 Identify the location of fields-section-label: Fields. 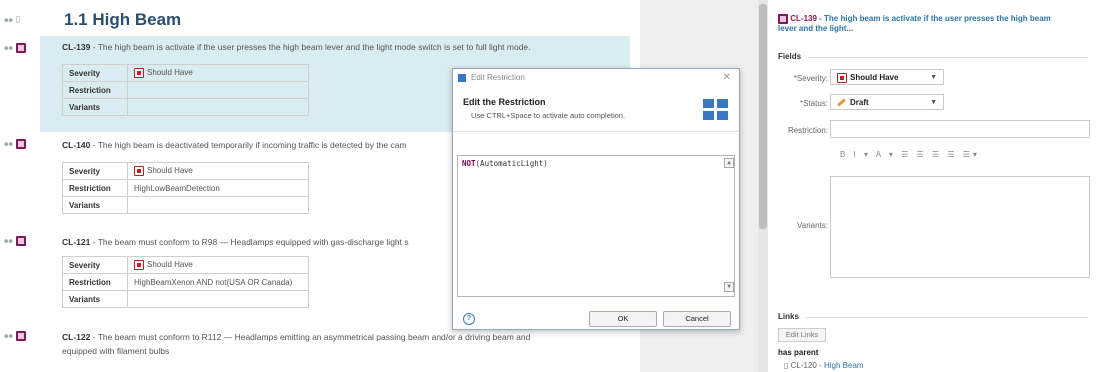
(790, 56).